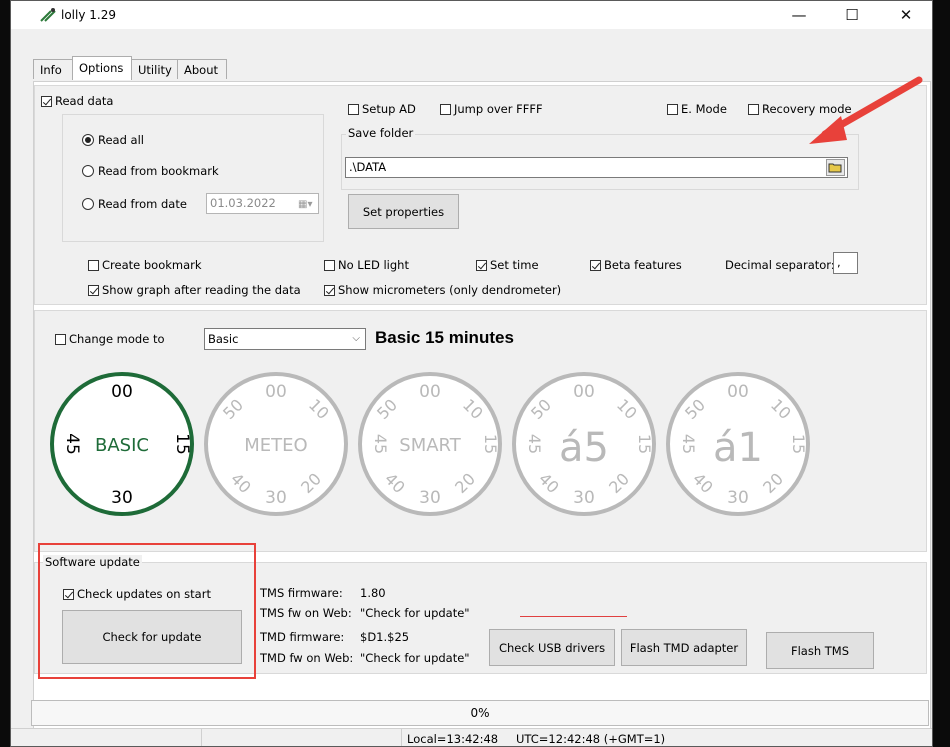 This screenshot has width=950, height=747. I want to click on maximize-button: ☐, so click(852, 15).